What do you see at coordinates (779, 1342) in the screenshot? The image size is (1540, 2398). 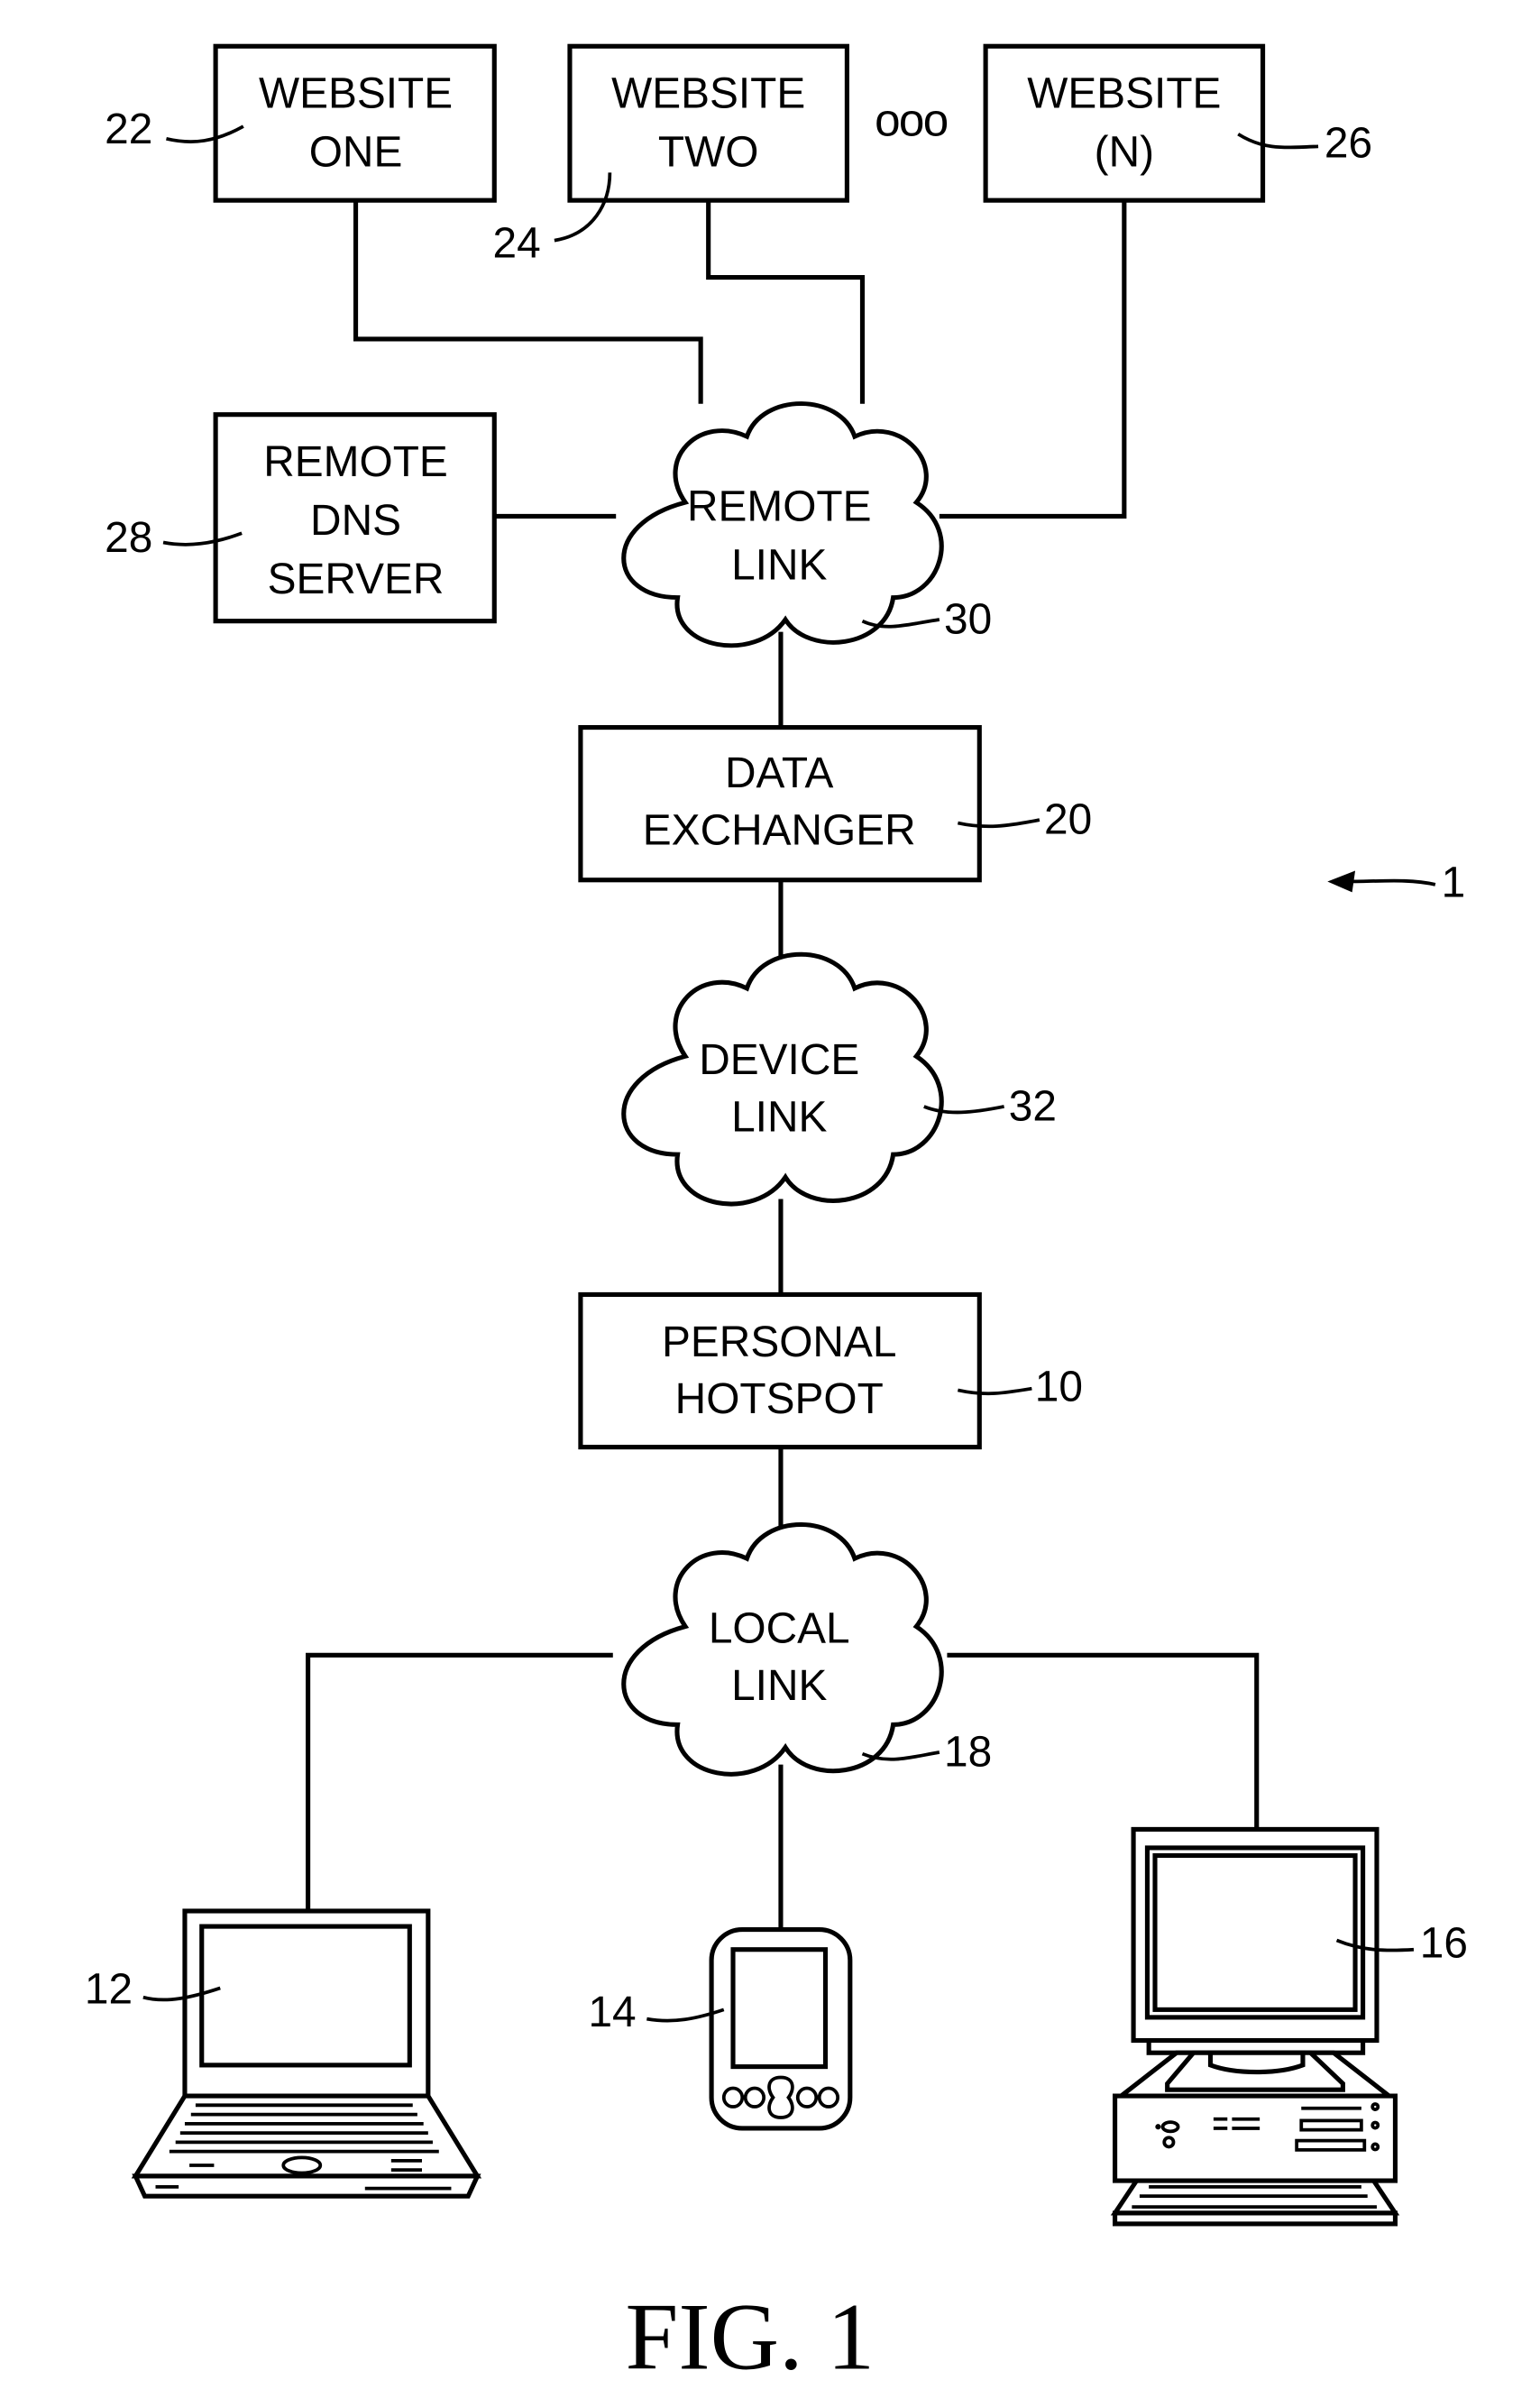 I see `personal-hotspot-label-line1: PERSONAL` at bounding box center [779, 1342].